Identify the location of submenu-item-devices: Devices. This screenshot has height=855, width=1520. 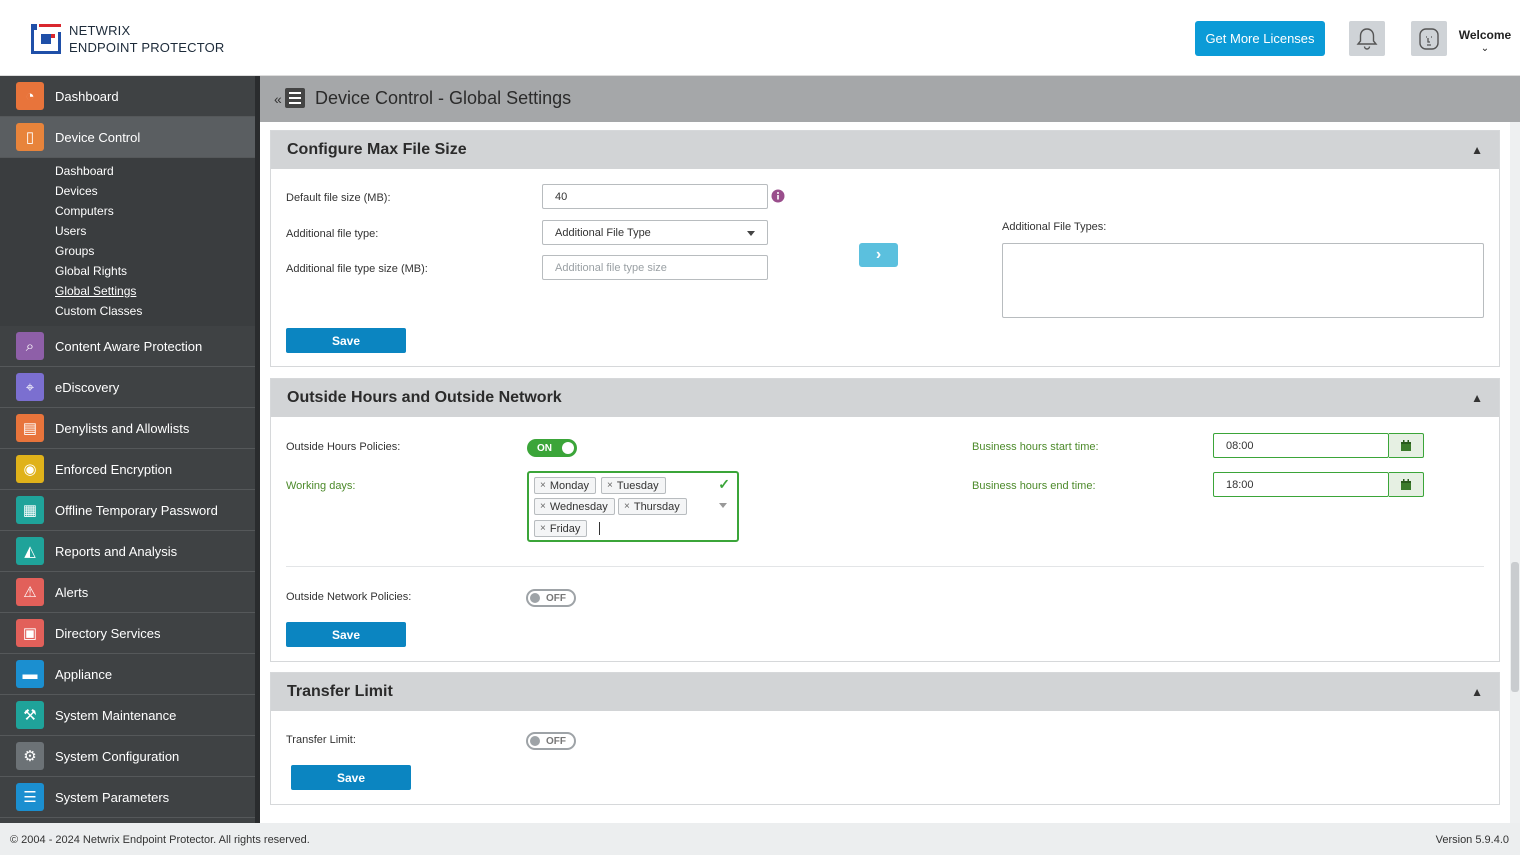
(127, 191).